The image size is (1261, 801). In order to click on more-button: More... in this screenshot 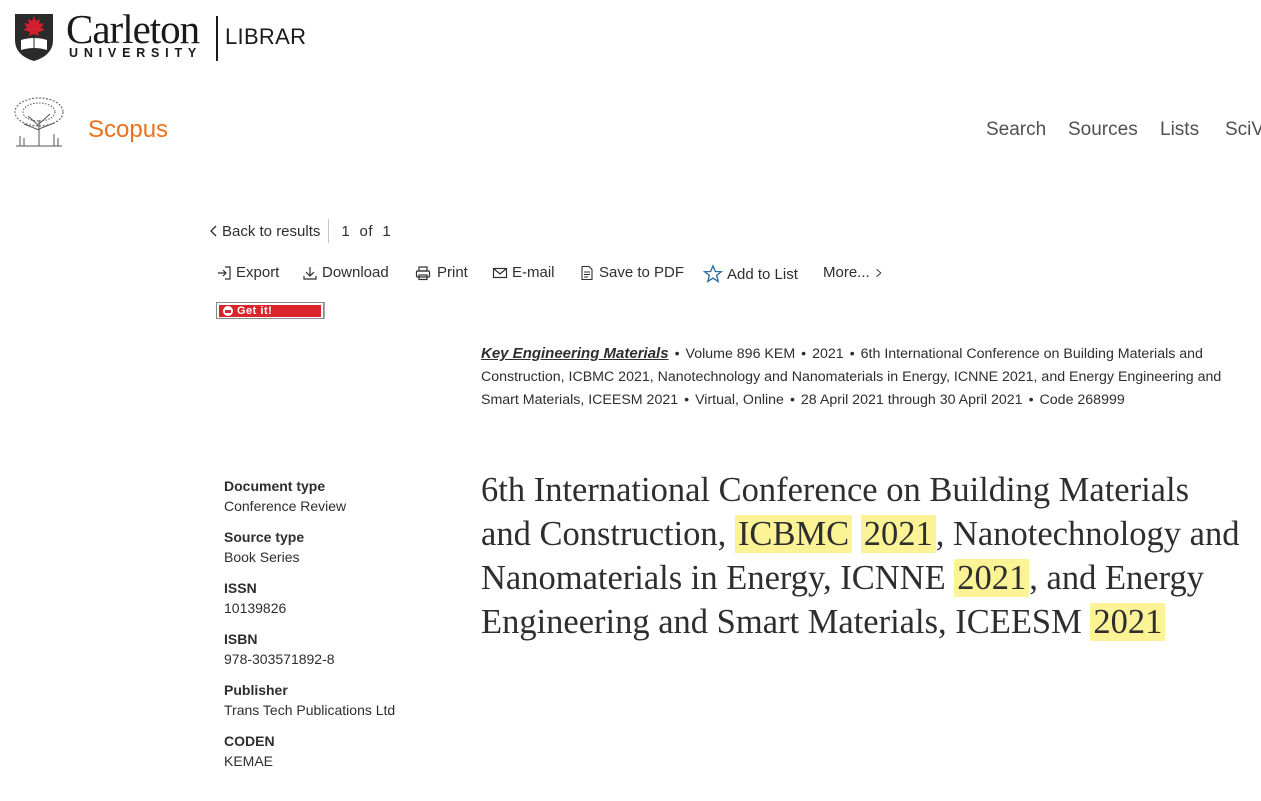, I will do `click(853, 272)`.